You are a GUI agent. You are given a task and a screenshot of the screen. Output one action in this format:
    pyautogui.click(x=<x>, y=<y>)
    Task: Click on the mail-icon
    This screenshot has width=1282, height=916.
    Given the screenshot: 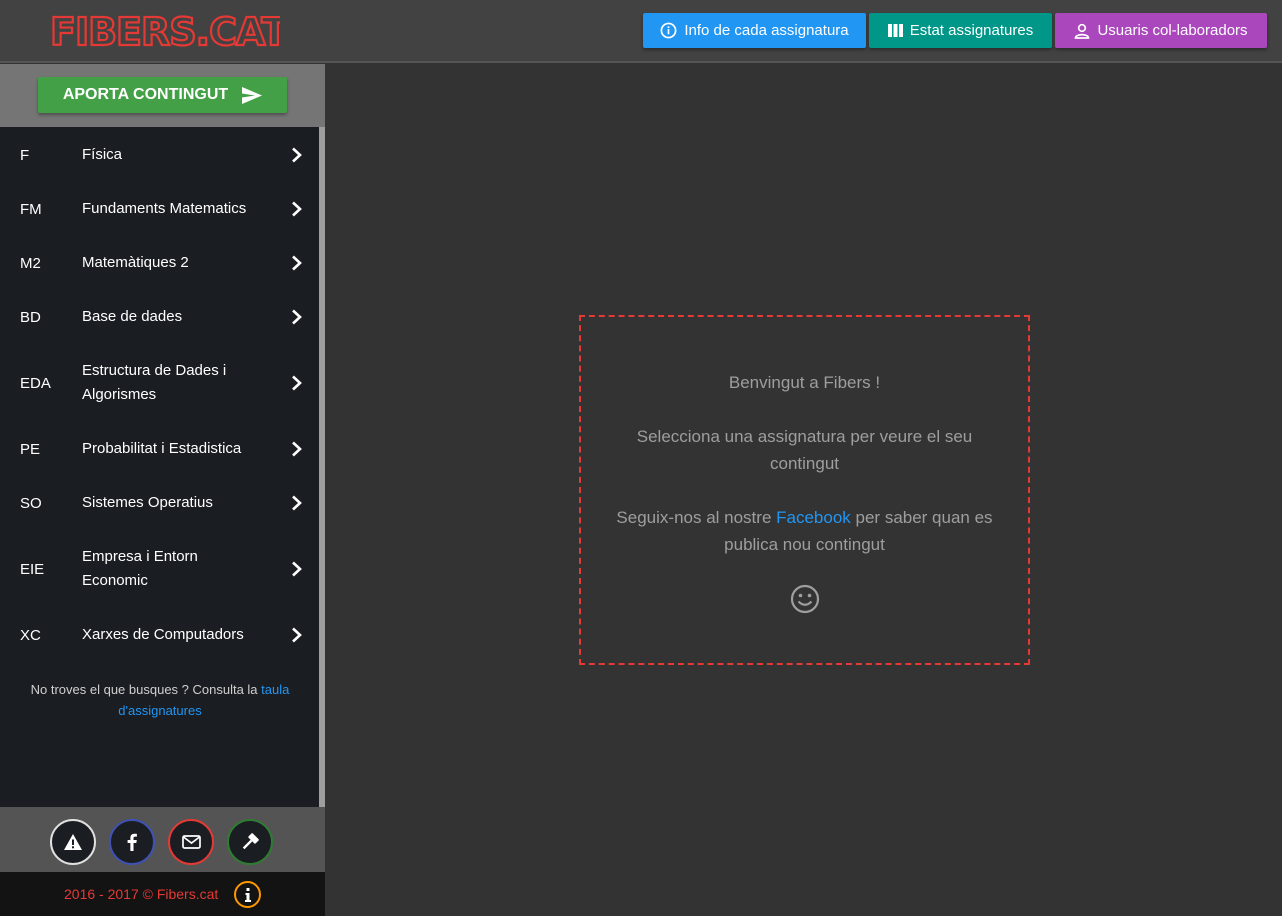 What is the action you would take?
    pyautogui.click(x=191, y=842)
    